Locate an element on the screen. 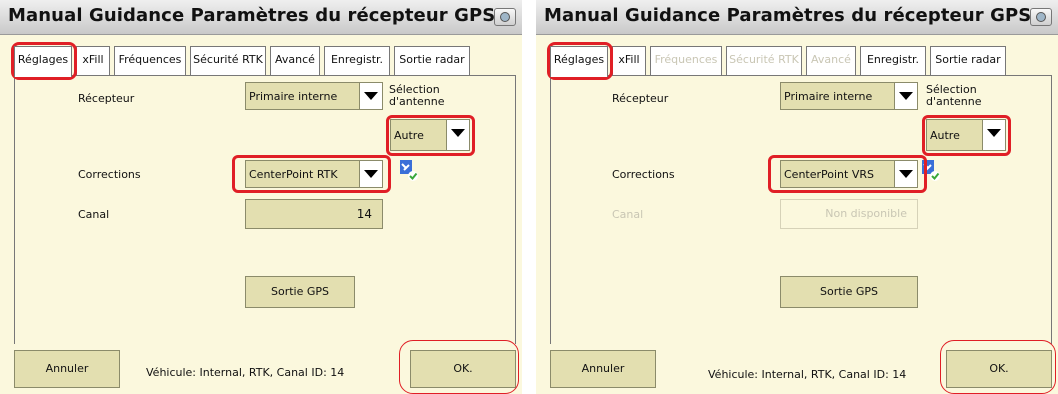 This screenshot has height=394, width=1058. corrections-value: CenterPoint VRS is located at coordinates (829, 174).